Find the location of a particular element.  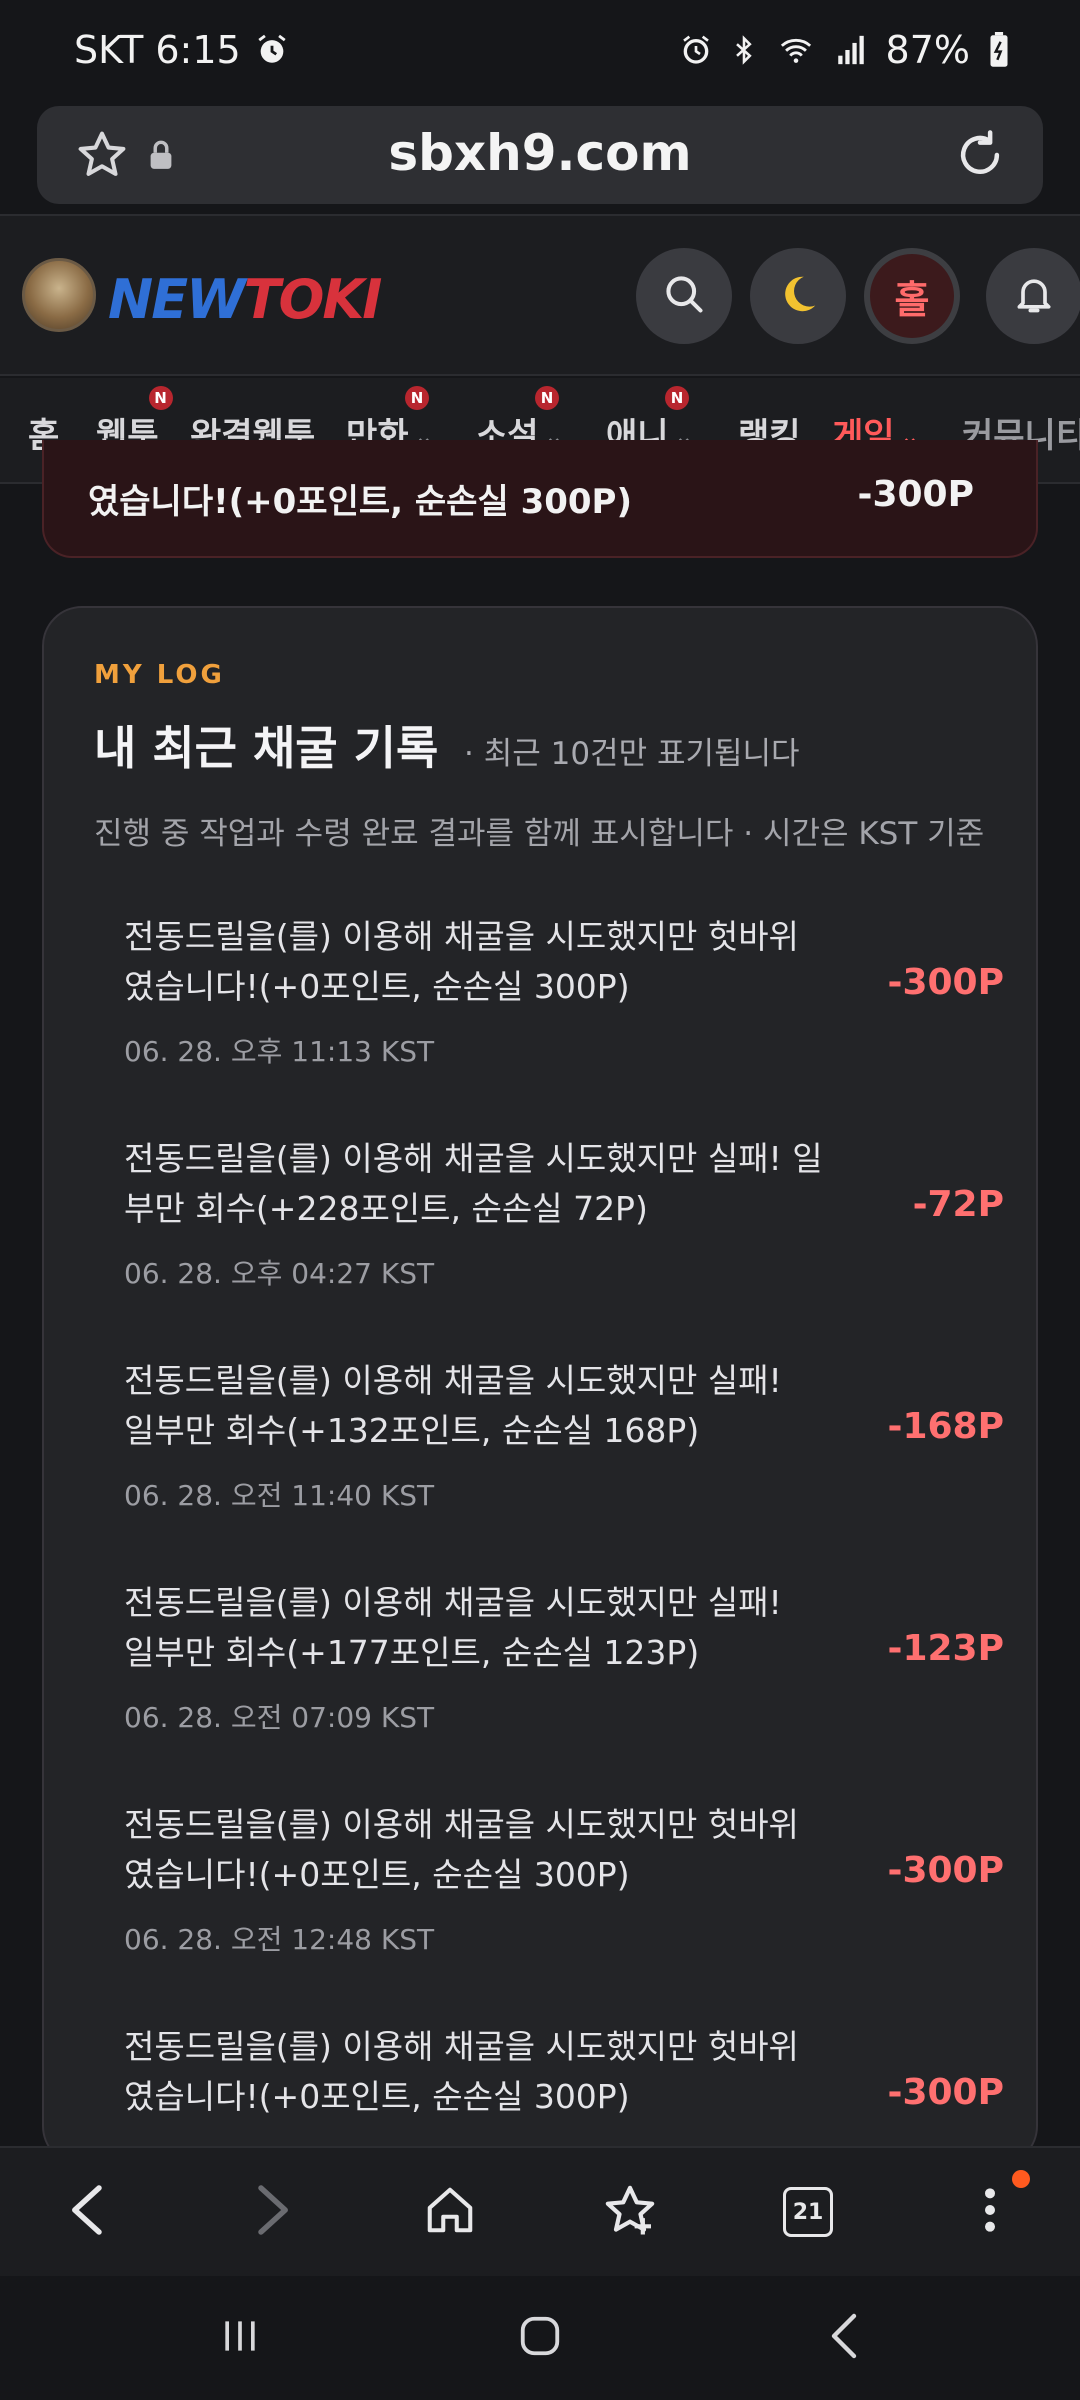

status-right: 87% is located at coordinates (845, 50).